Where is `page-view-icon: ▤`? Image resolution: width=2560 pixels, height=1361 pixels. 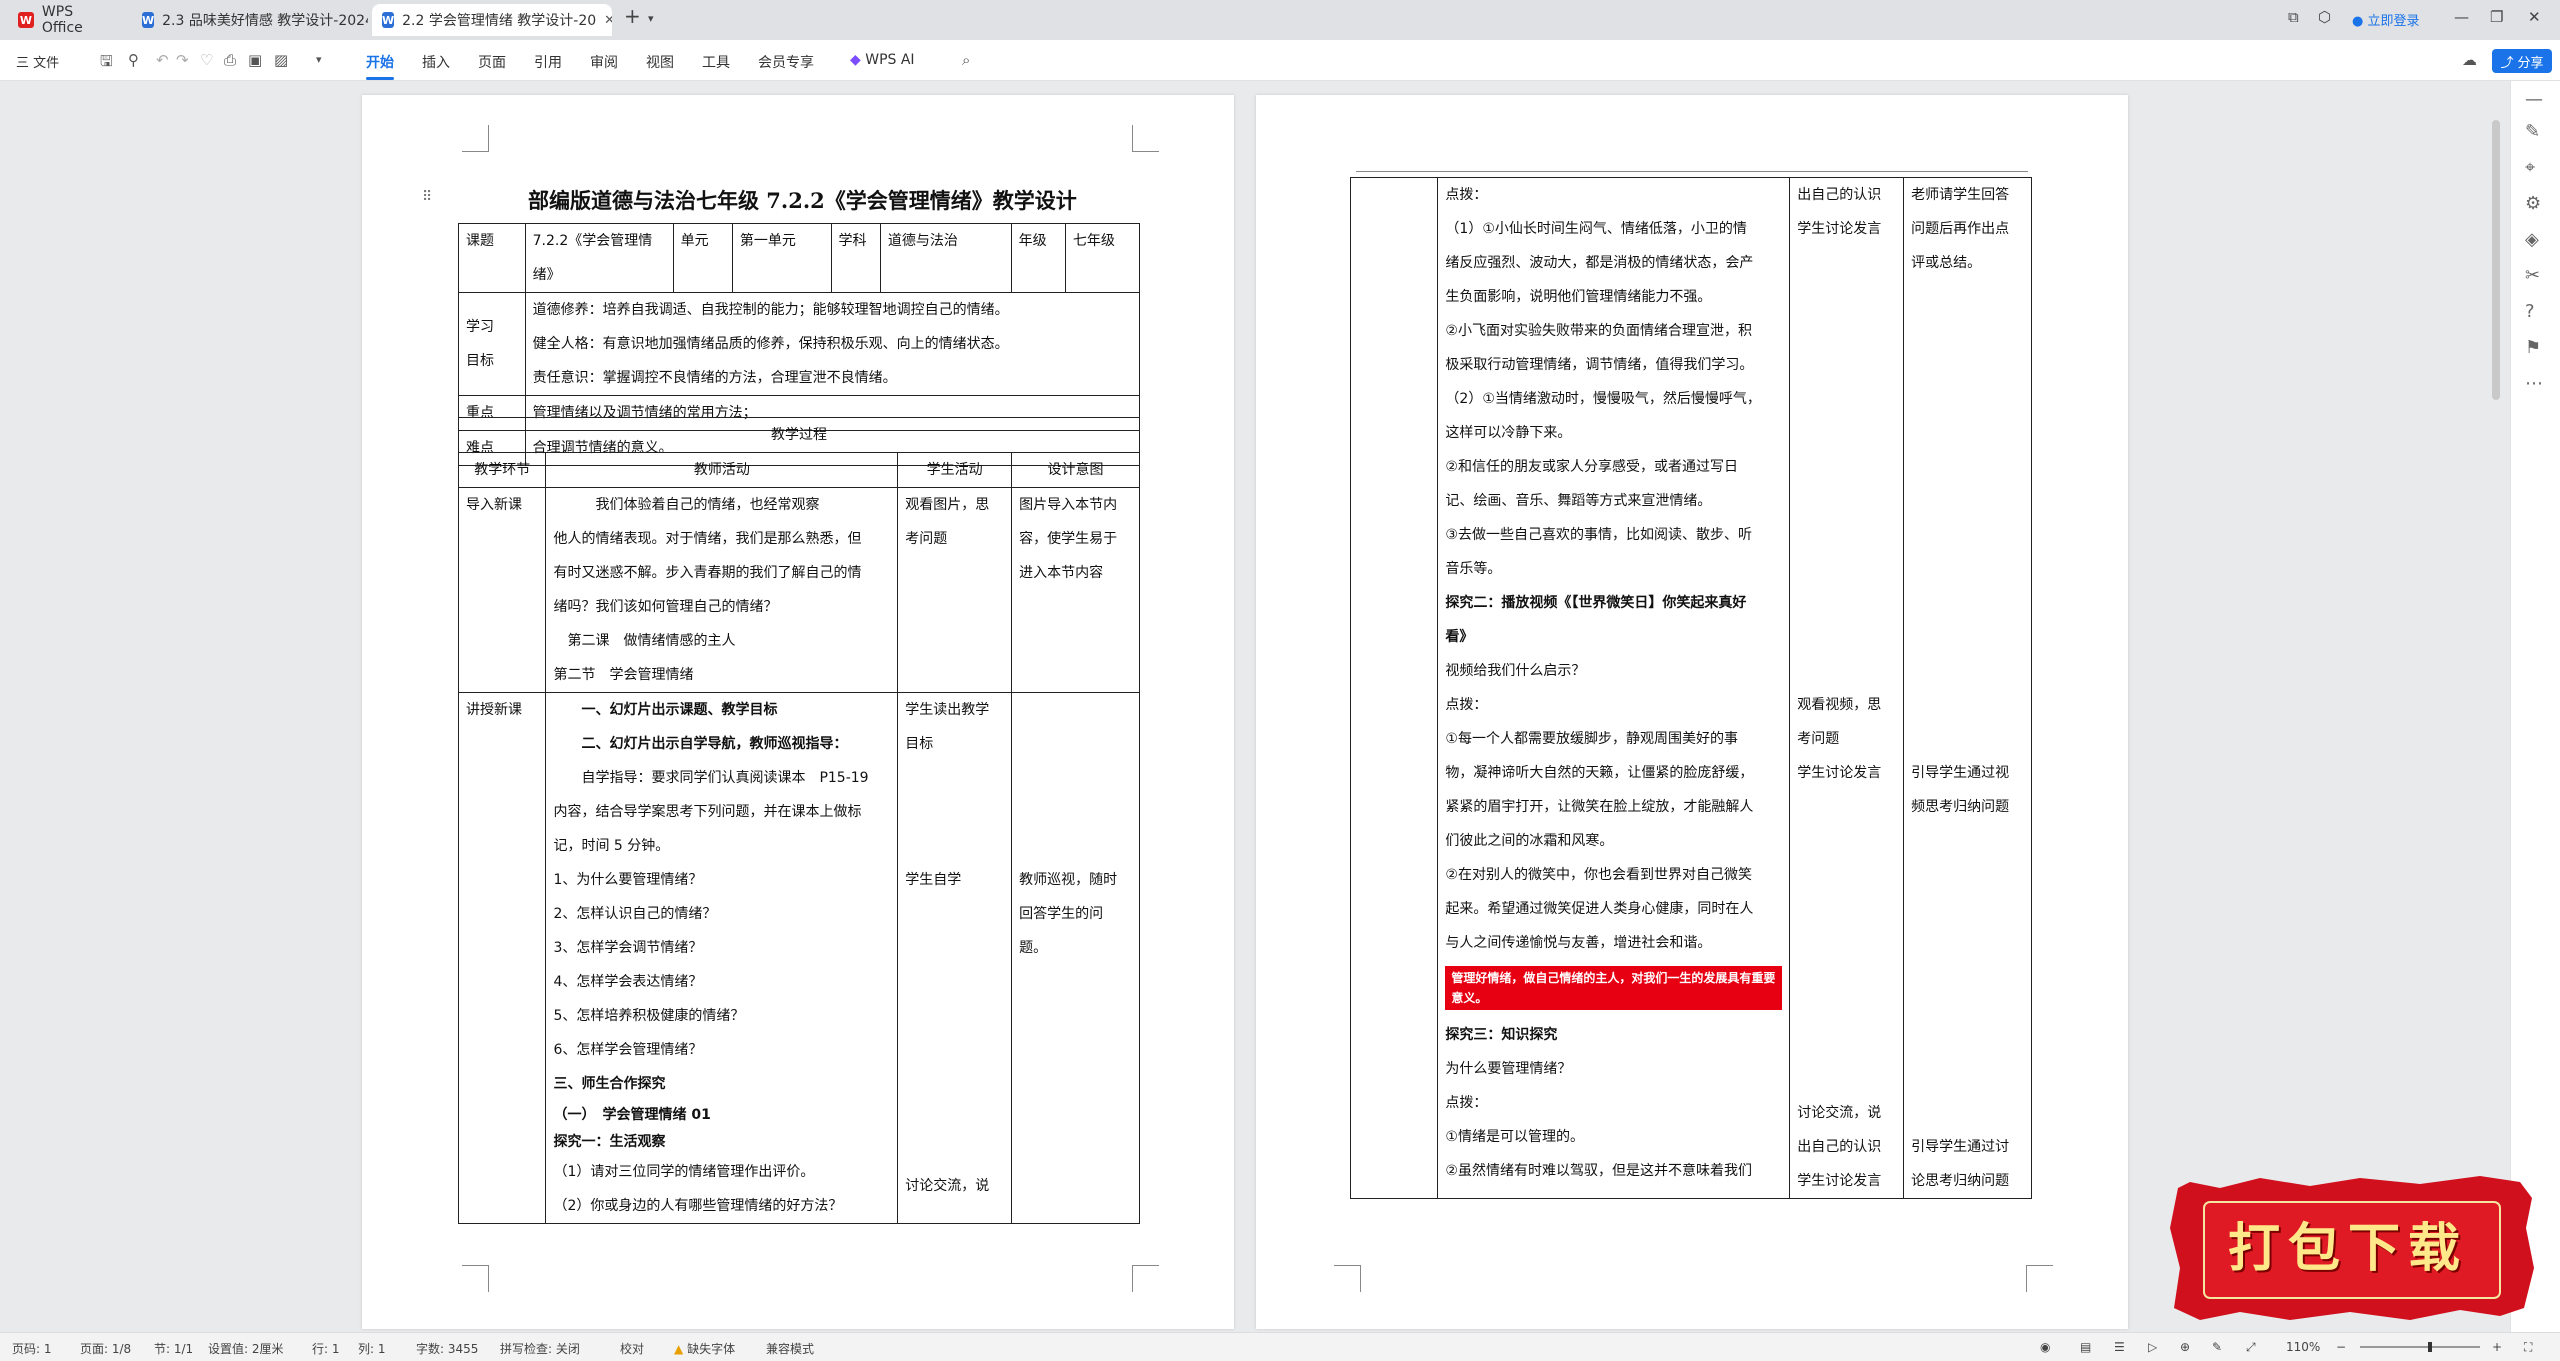 page-view-icon: ▤ is located at coordinates (2085, 1347).